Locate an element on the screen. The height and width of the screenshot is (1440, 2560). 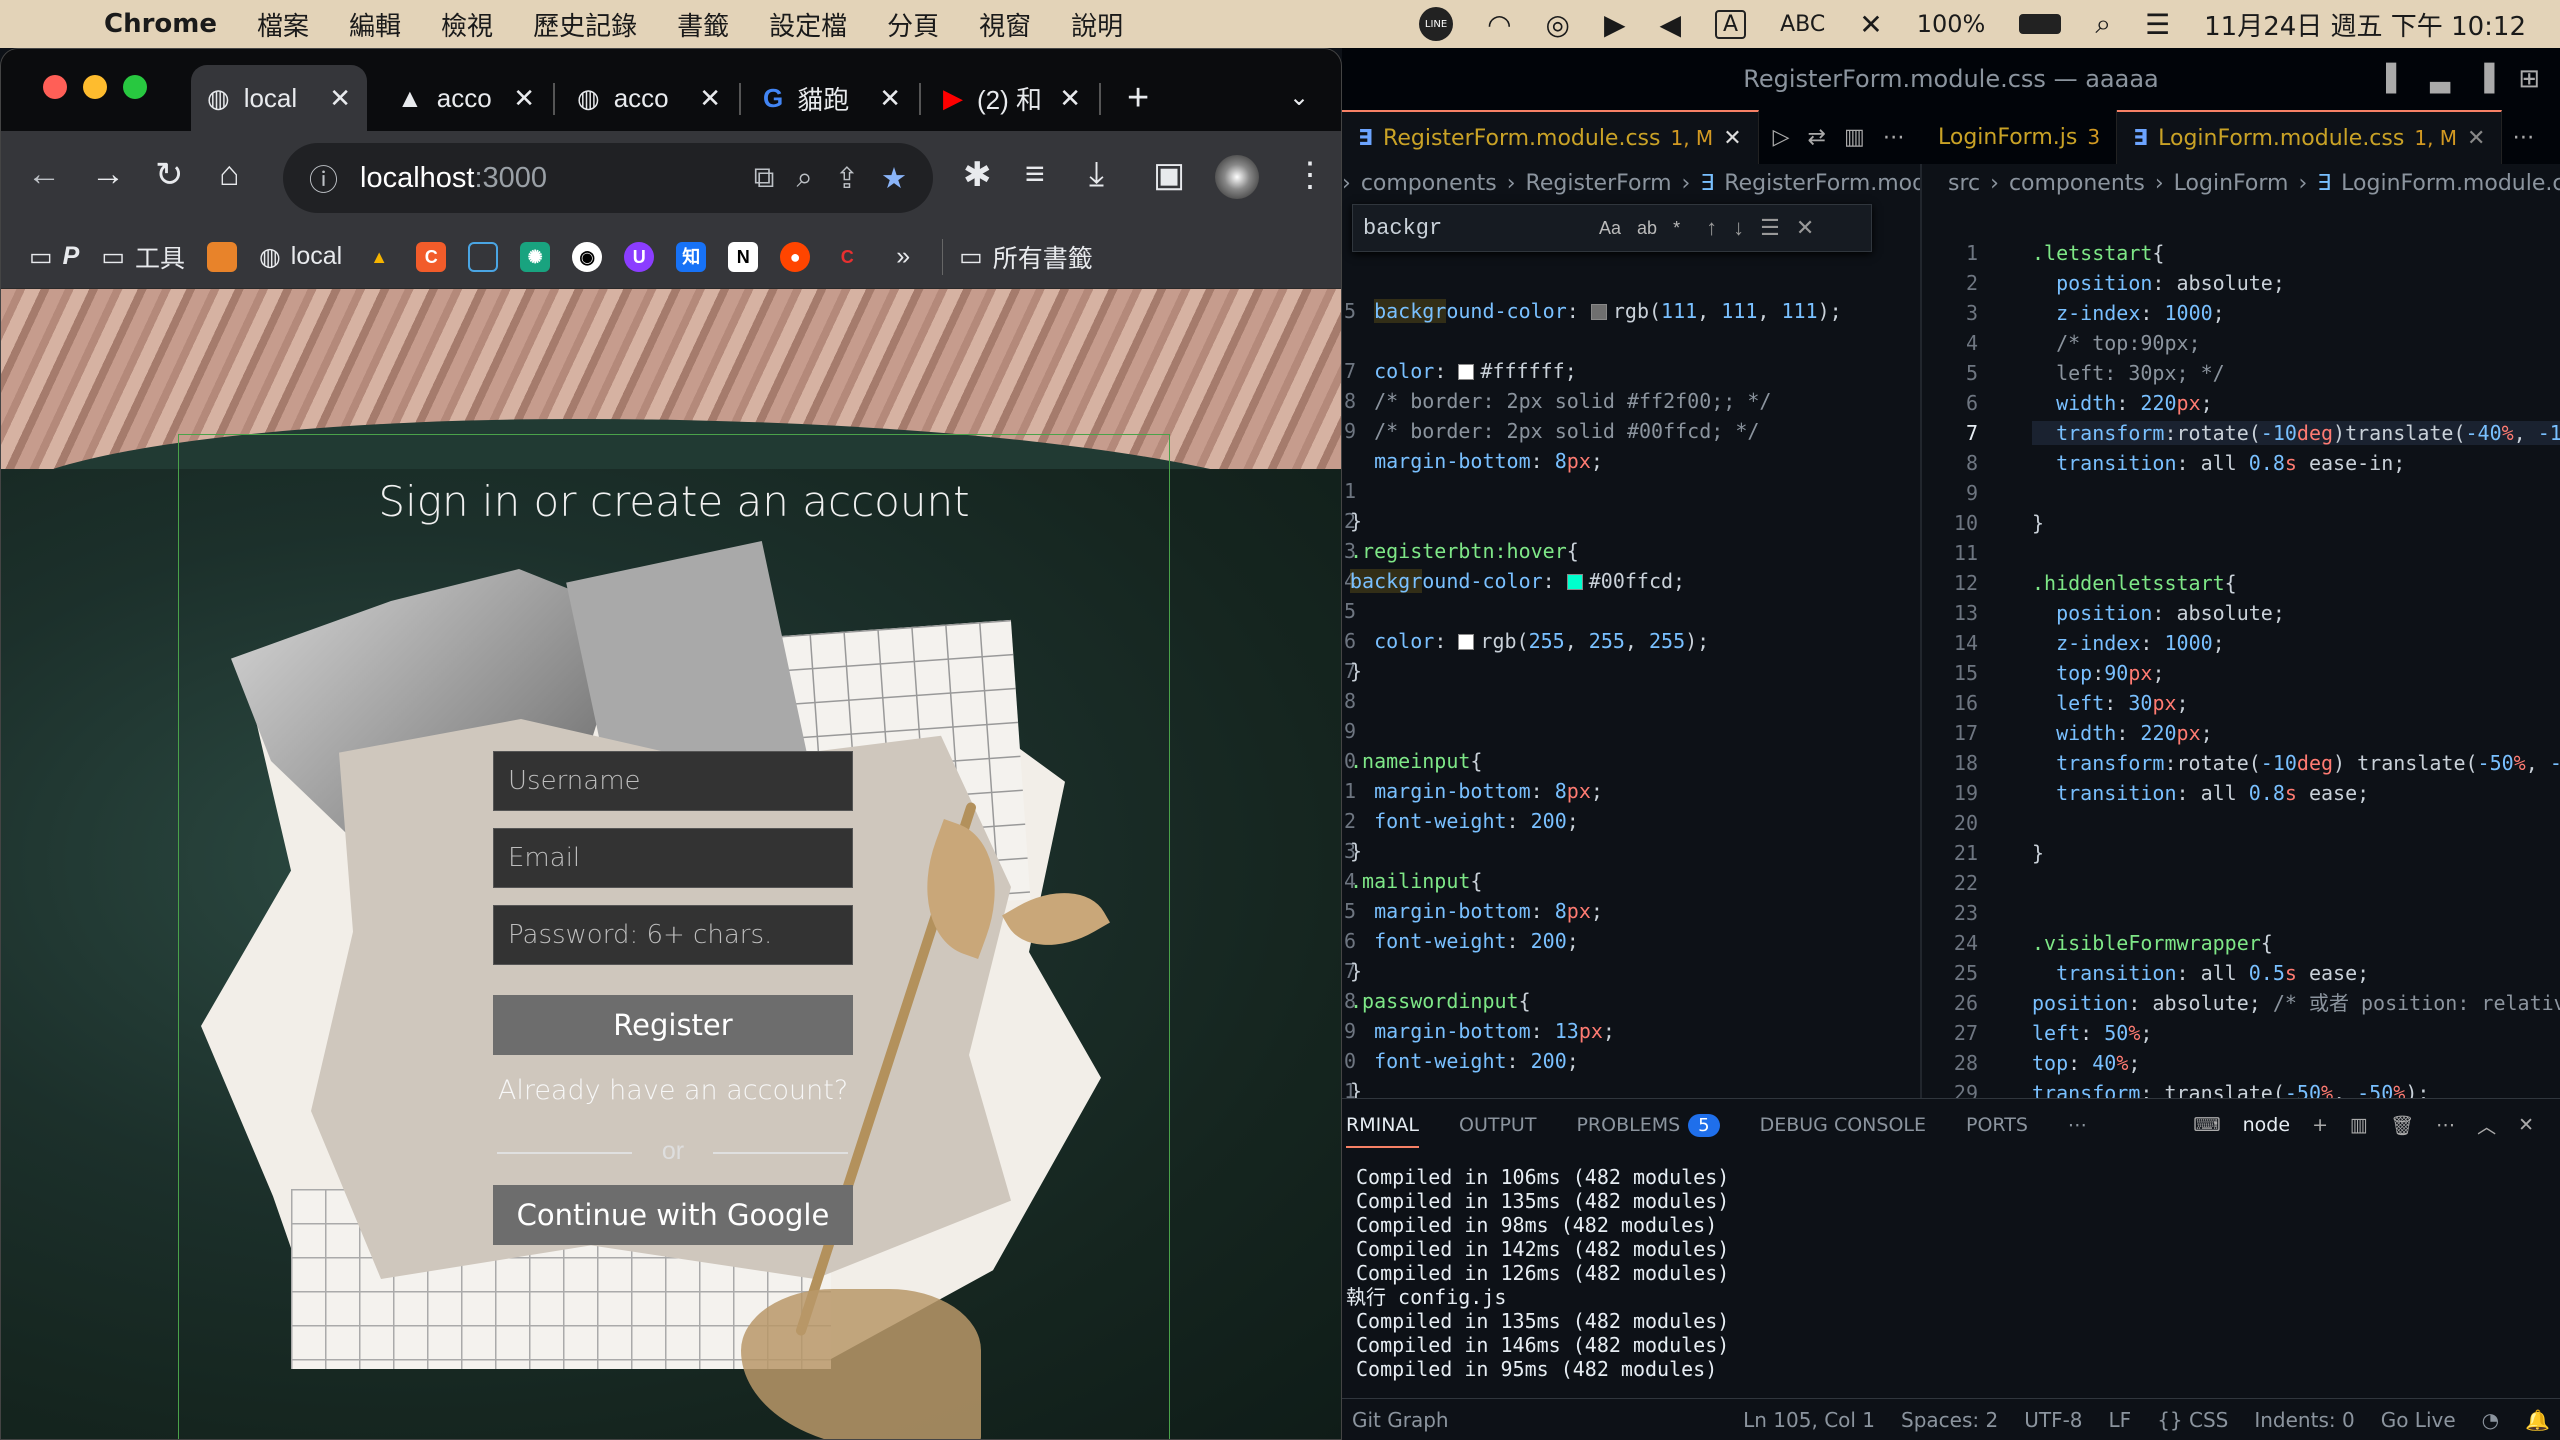
zhihu-icon: 知 is located at coordinates (691, 256).